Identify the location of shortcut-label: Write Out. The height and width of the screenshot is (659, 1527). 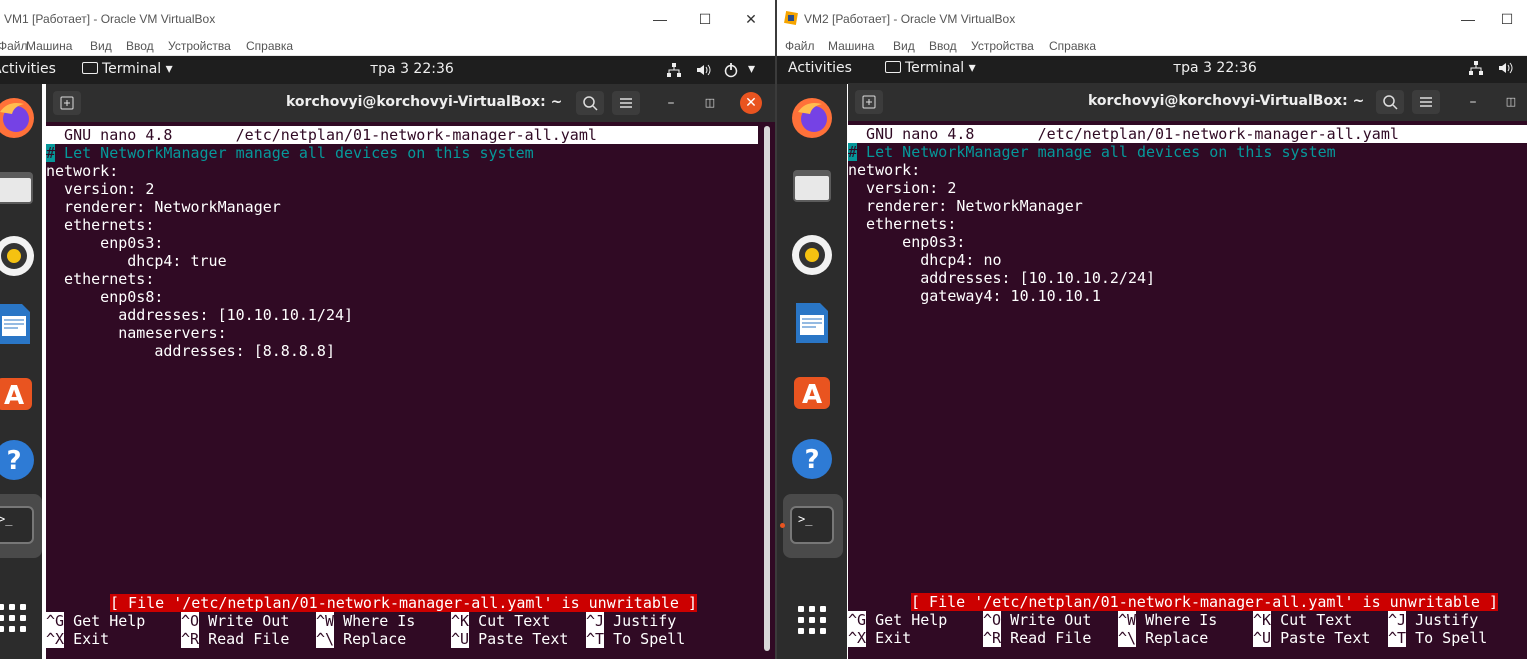
(244, 621).